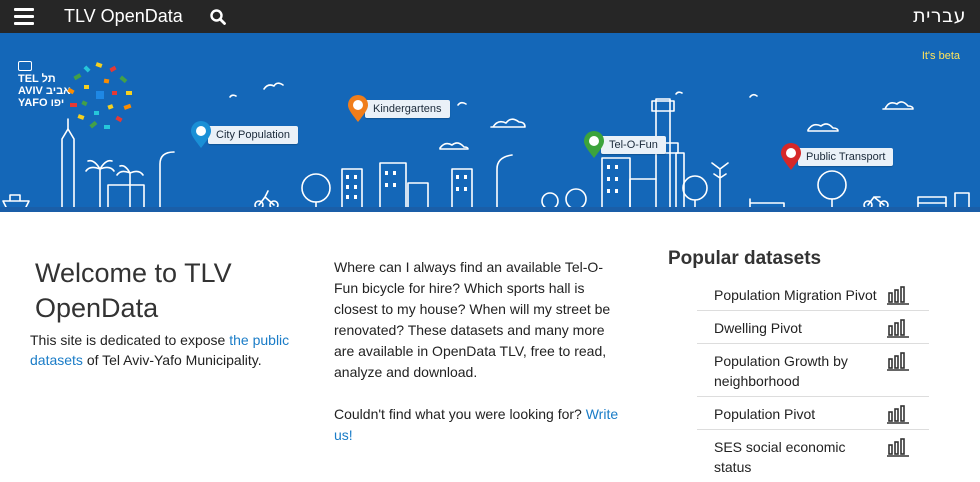 The height and width of the screenshot is (482, 980). Describe the element at coordinates (796, 295) in the screenshot. I see `dataset-name: Population Migration Pivot` at that location.